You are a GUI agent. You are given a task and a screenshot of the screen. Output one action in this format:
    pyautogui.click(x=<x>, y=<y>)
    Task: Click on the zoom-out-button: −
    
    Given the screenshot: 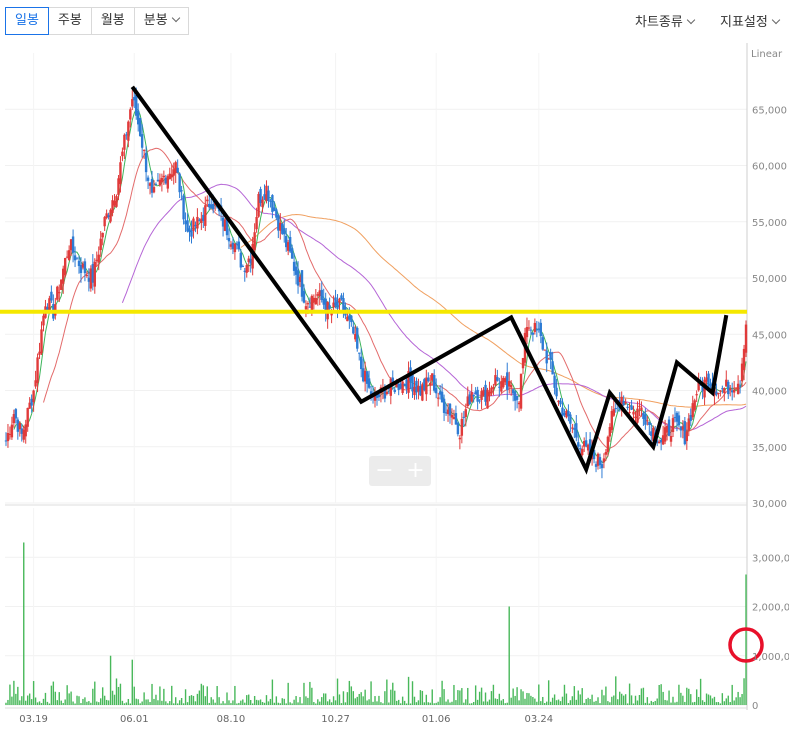 What is the action you would take?
    pyautogui.click(x=384, y=471)
    